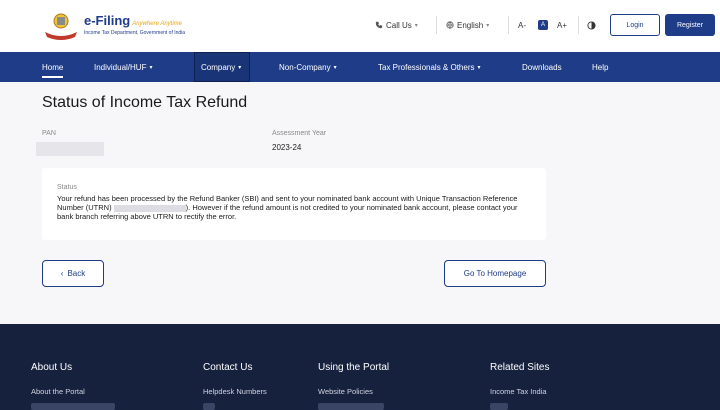 This screenshot has width=720, height=410. Describe the element at coordinates (399, 25) in the screenshot. I see `call-us-label: Call Us` at that location.